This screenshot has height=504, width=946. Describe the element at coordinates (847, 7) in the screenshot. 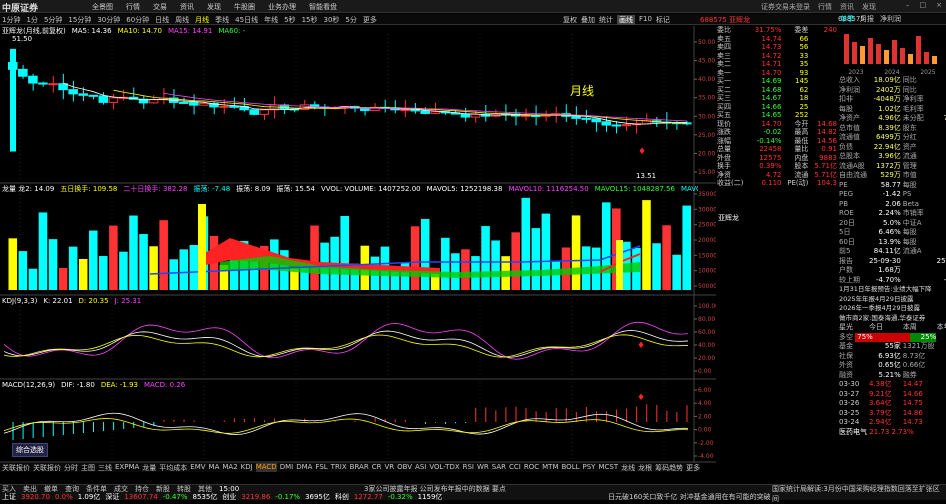

I see `top-menu-right-item: 资讯` at that location.